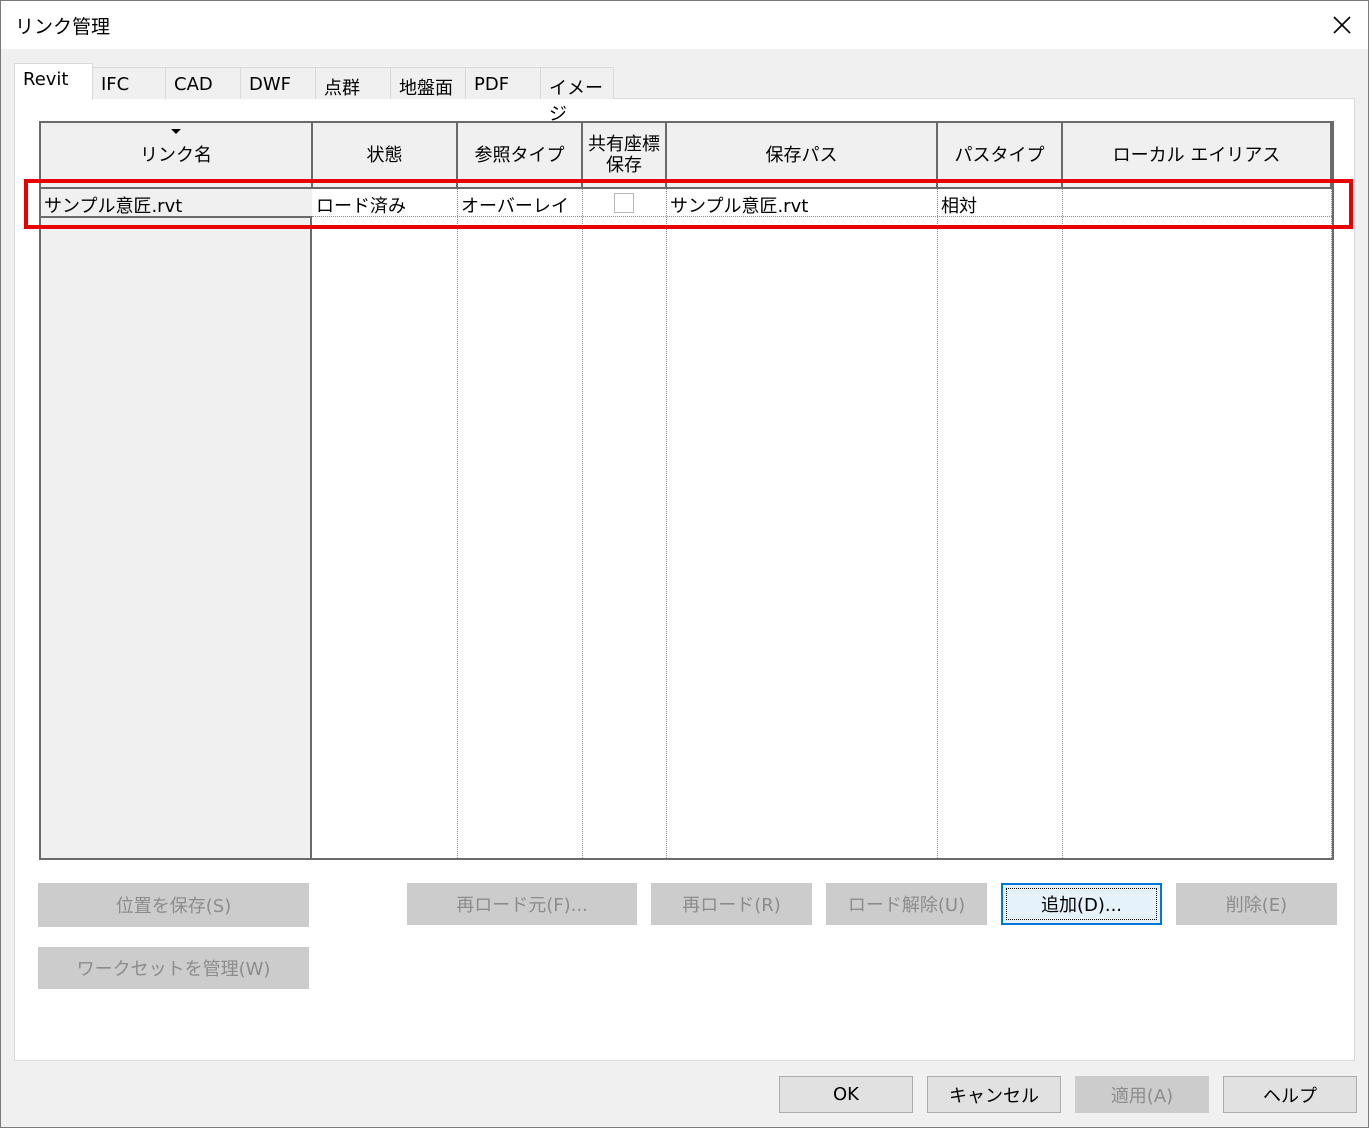 The width and height of the screenshot is (1369, 1128). I want to click on manage-worksets-button: ワークセットを管理(W), so click(173, 968).